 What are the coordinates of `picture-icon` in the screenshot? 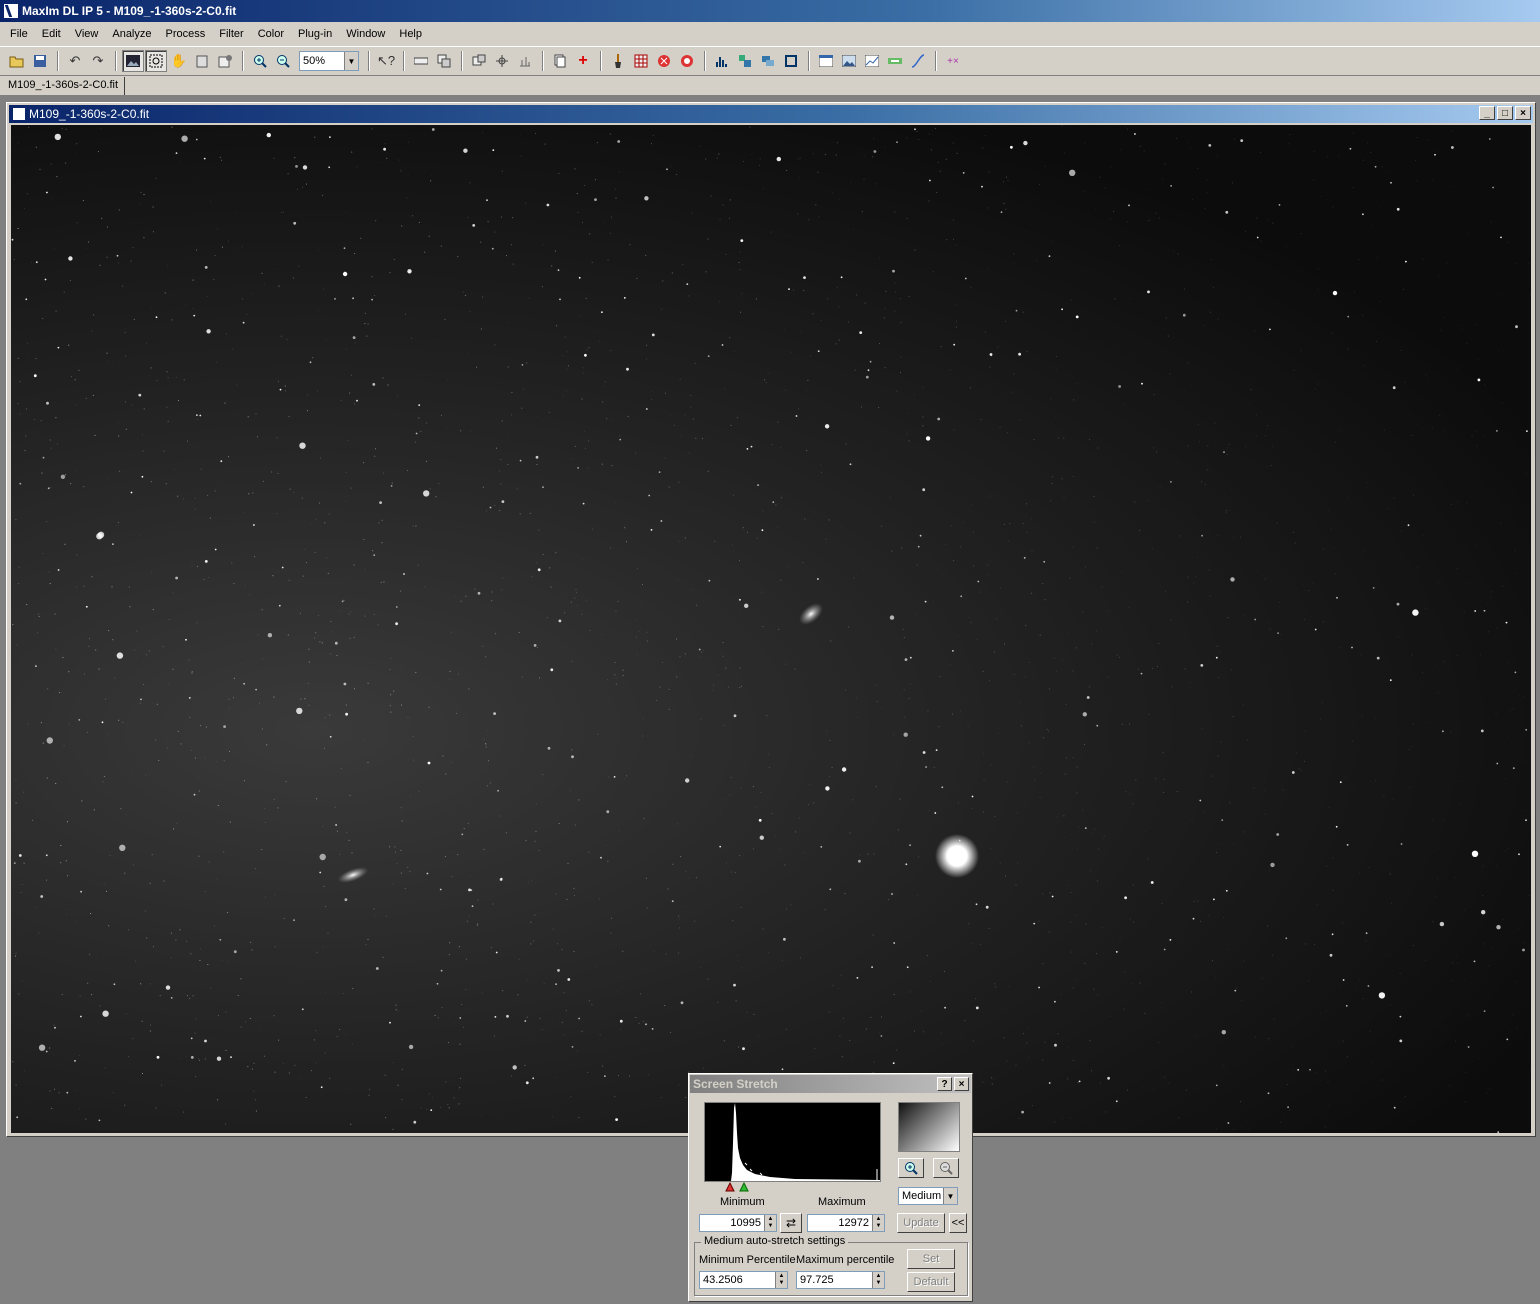 It's located at (849, 61).